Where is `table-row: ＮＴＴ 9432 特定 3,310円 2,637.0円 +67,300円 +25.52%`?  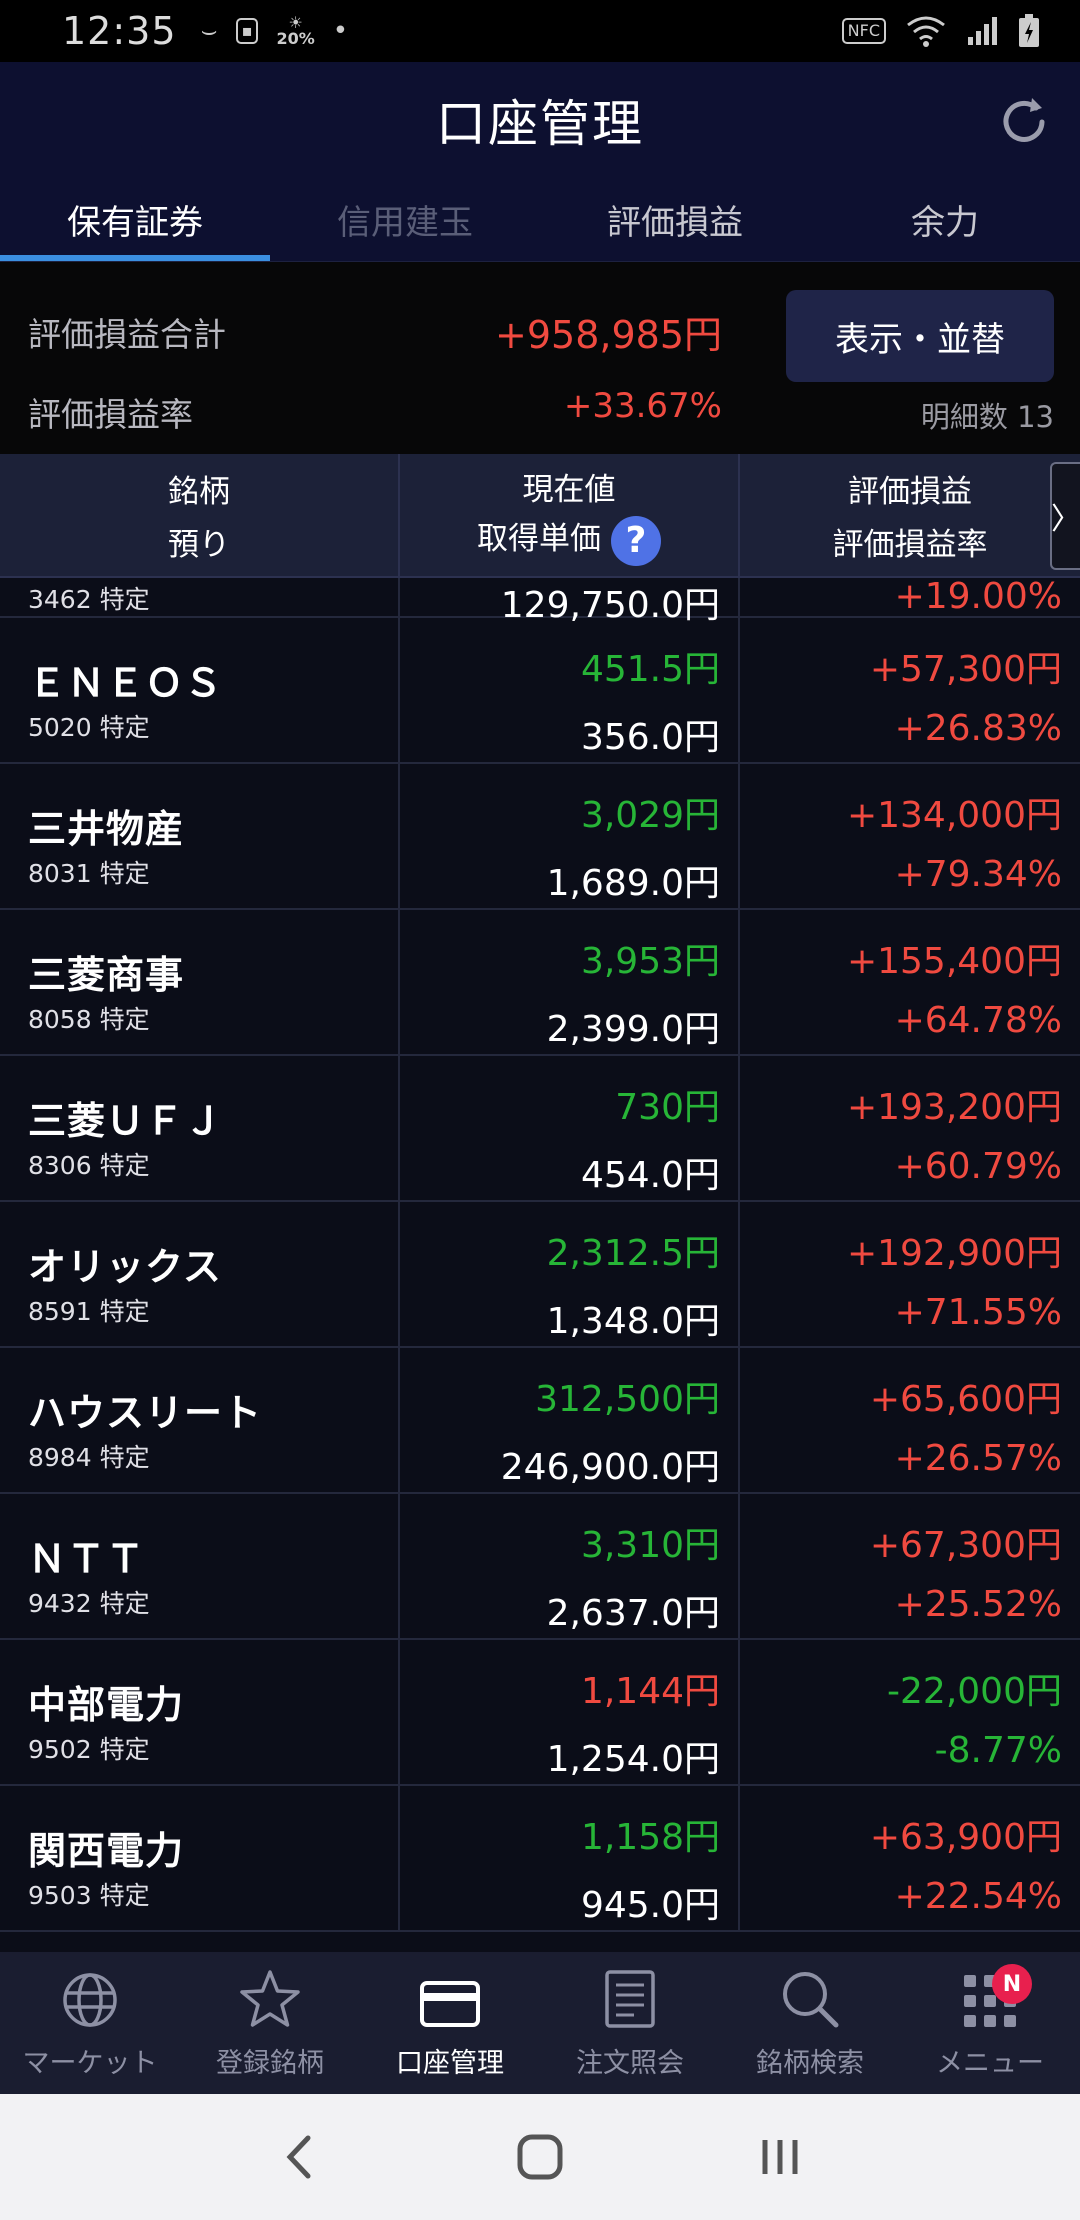 table-row: ＮＴＴ 9432 特定 3,310円 2,637.0円 +67,300円 +25.52% is located at coordinates (540, 1567).